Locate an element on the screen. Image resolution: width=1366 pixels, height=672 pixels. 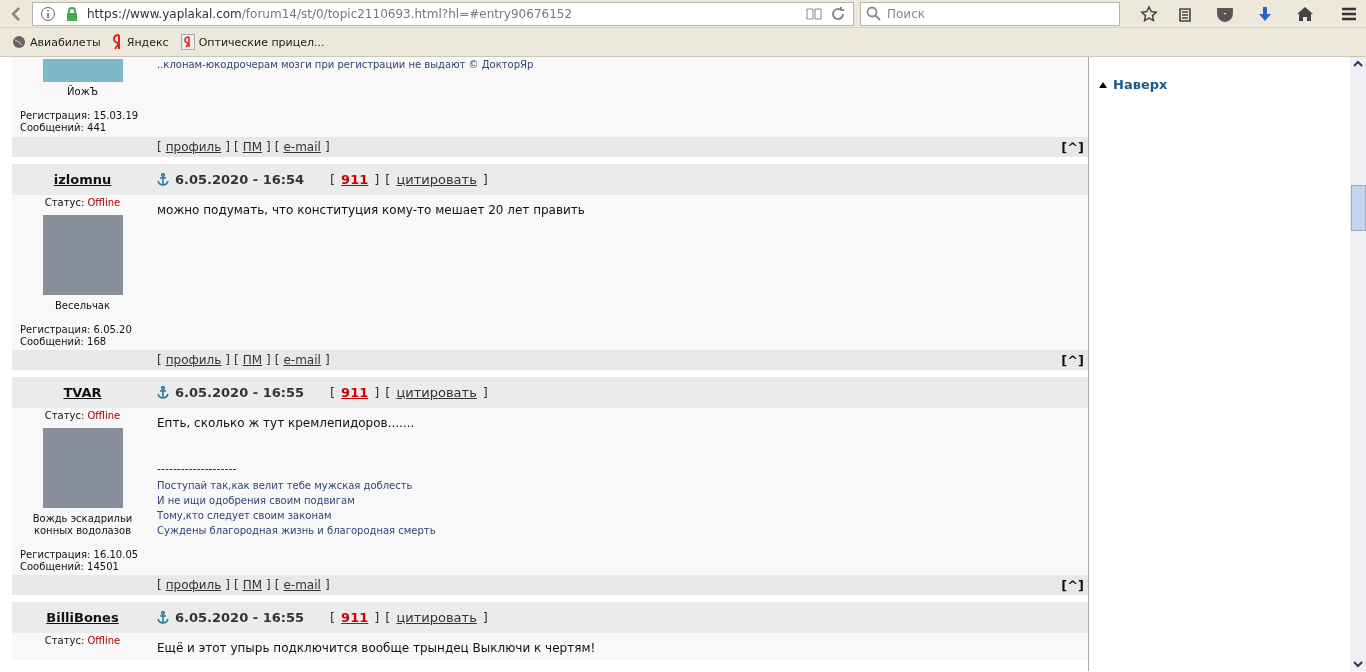
author-name: TVAR is located at coordinates (82, 392).